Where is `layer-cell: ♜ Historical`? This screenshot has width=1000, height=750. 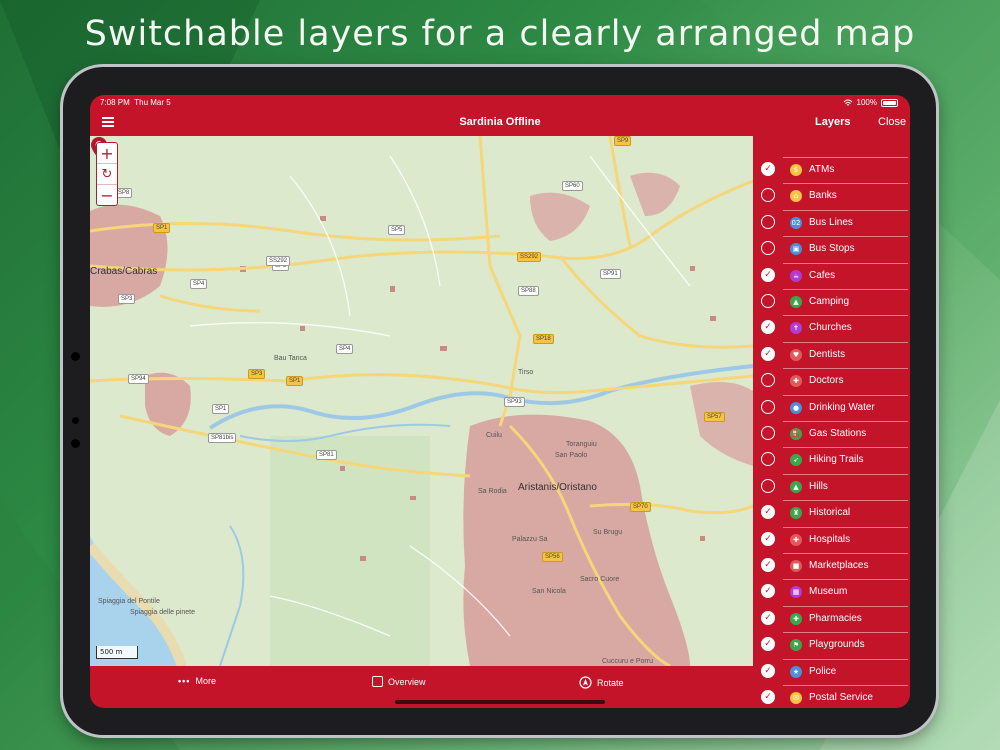 layer-cell: ♜ Historical is located at coordinates (845, 512).